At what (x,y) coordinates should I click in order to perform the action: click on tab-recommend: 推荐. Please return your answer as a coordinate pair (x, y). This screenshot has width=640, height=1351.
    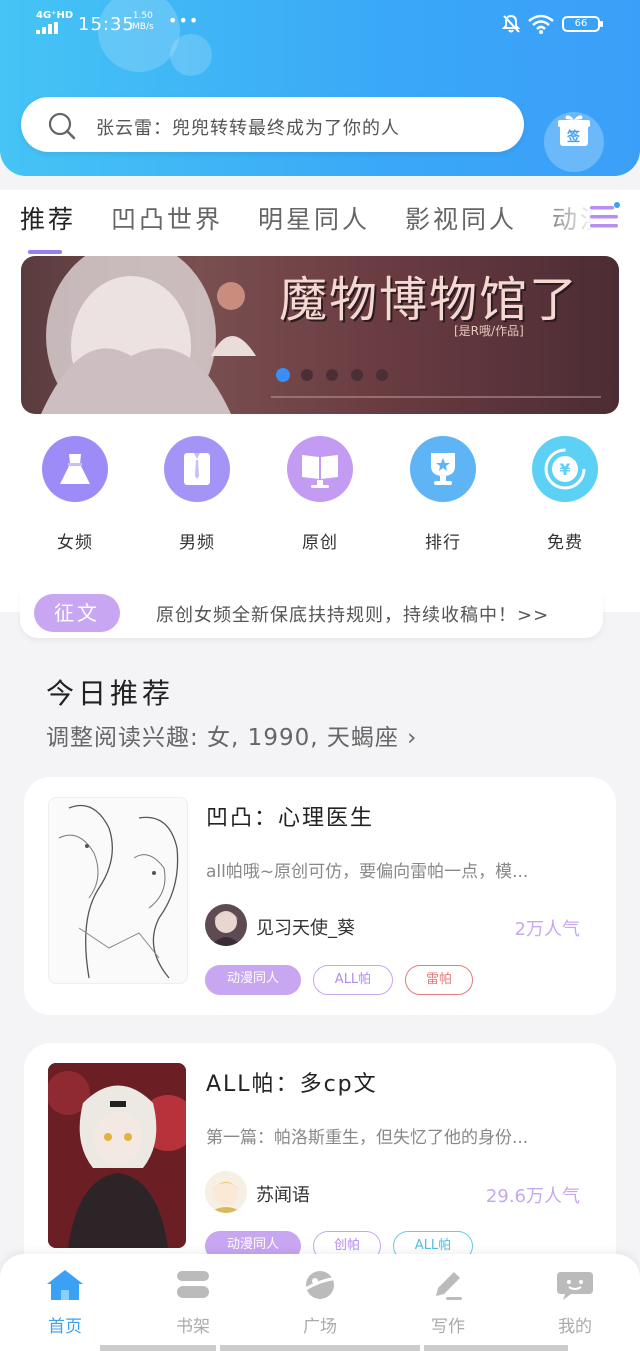
    Looking at the image, I should click on (48, 218).